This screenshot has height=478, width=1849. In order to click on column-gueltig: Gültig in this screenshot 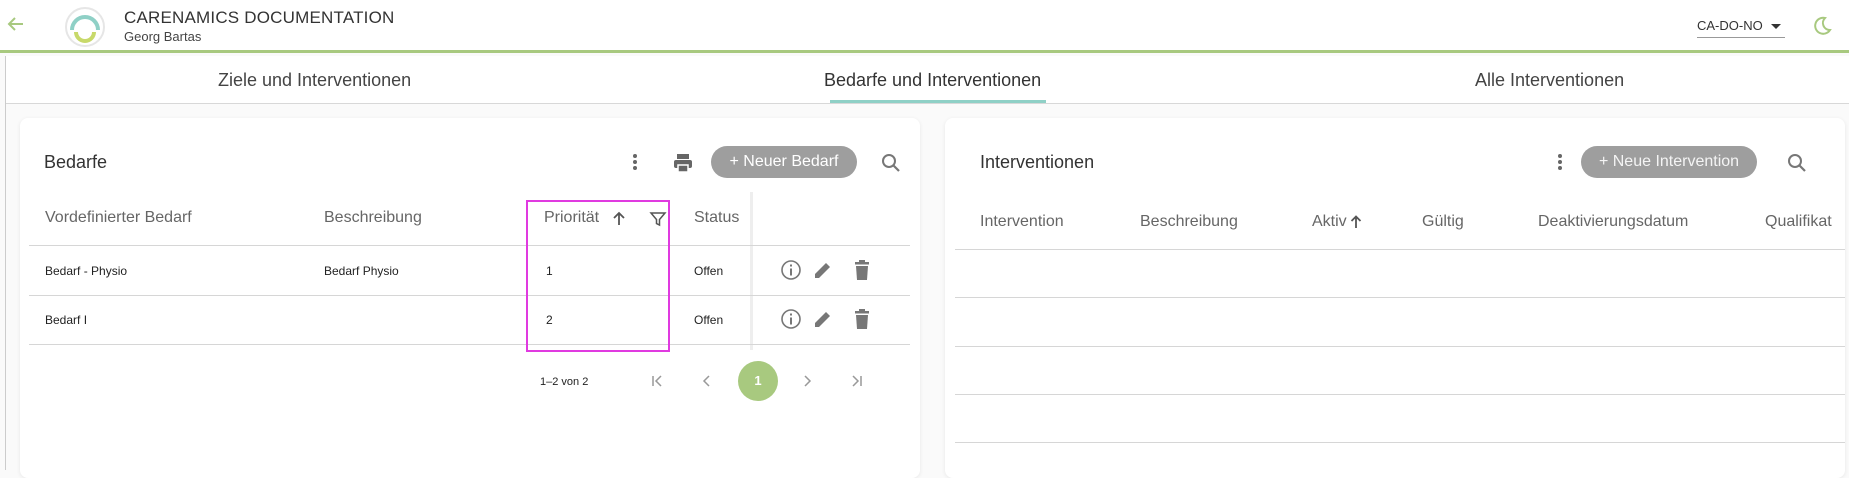, I will do `click(1443, 222)`.